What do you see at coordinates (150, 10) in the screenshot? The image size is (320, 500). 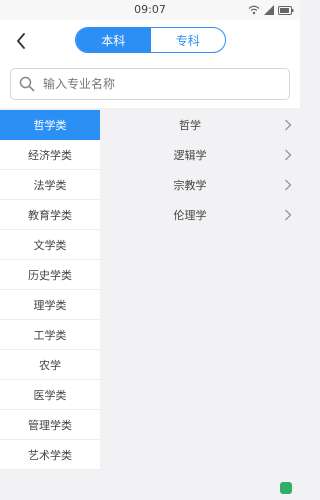 I see `status-bar: 09:07` at bounding box center [150, 10].